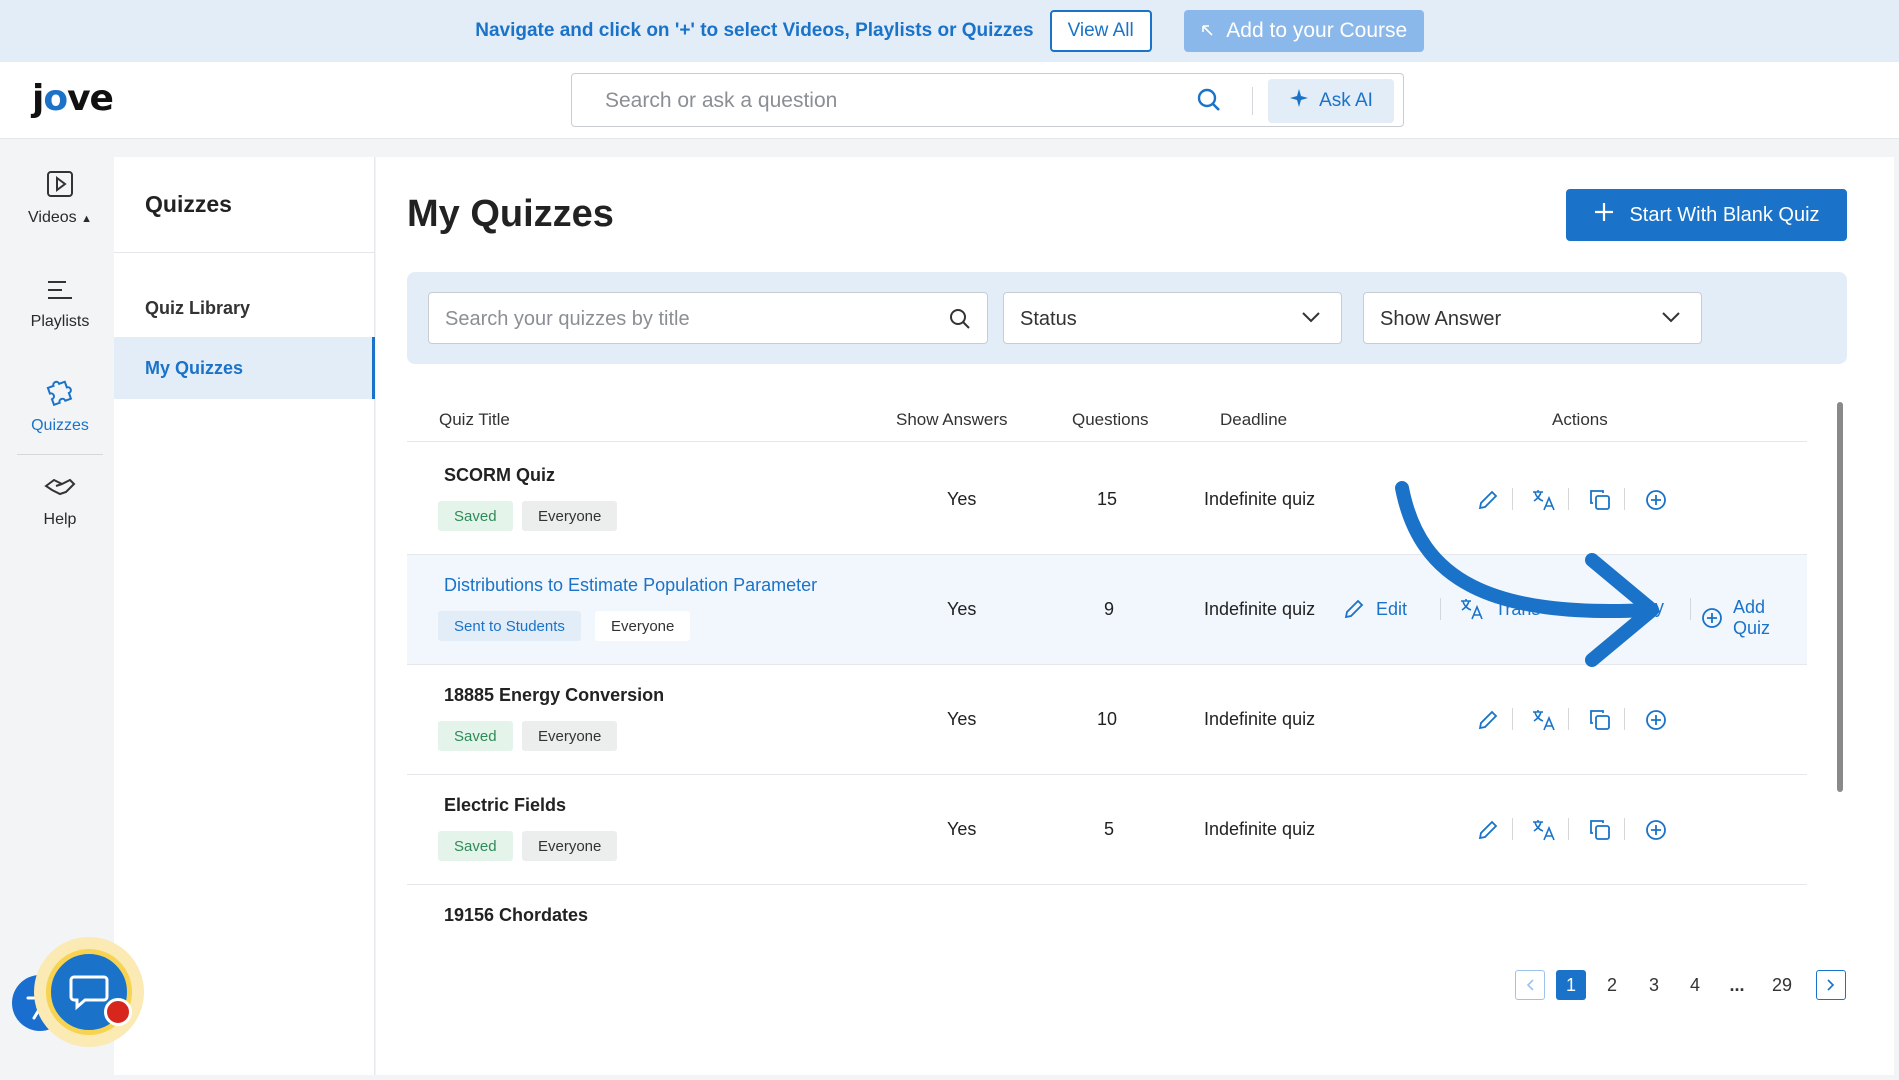 This screenshot has height=1080, width=1899. What do you see at coordinates (554, 695) in the screenshot?
I see `quiz-title: 18885 Energy Conversion` at bounding box center [554, 695].